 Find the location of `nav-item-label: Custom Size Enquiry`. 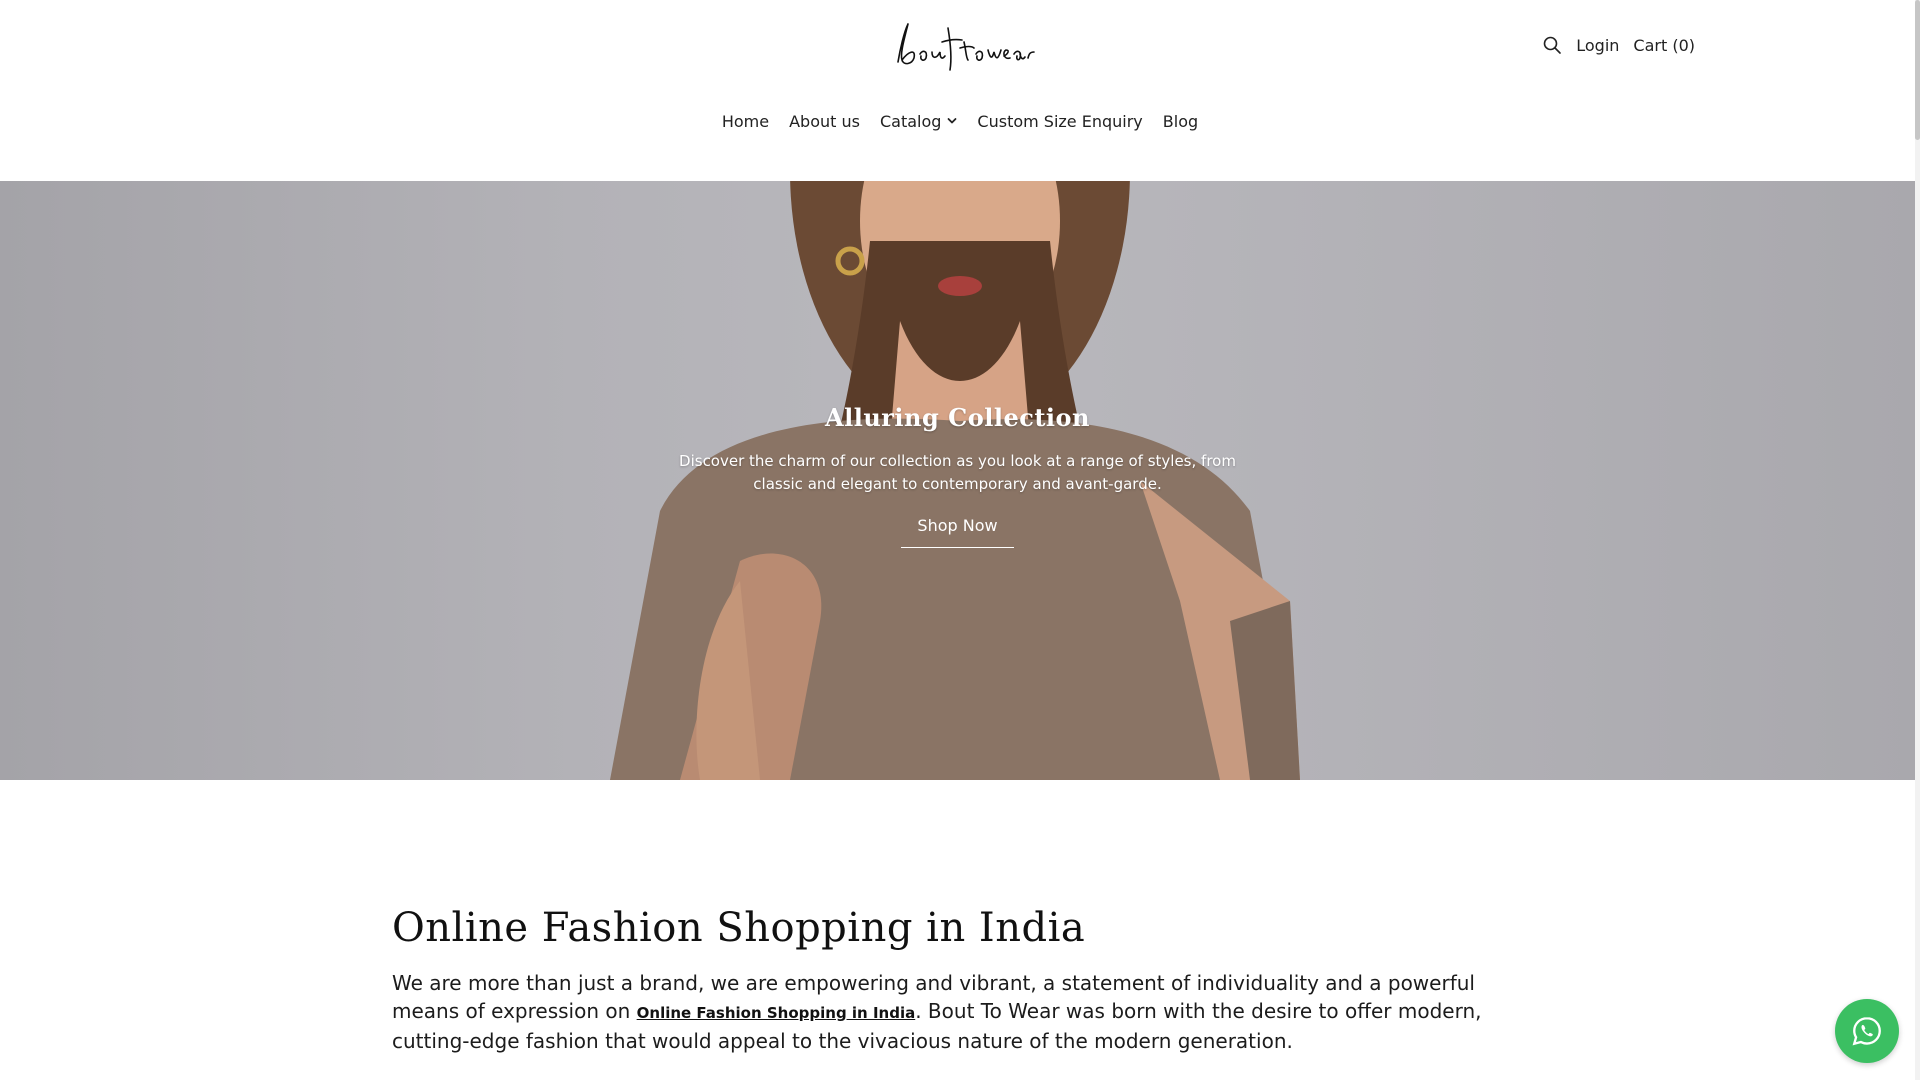

nav-item-label: Custom Size Enquiry is located at coordinates (1060, 121).